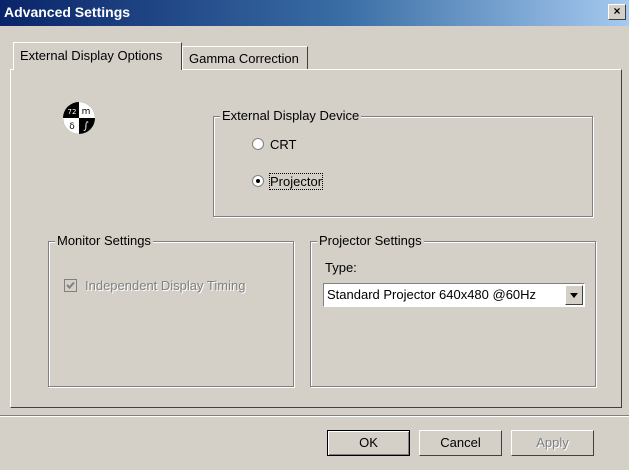 The height and width of the screenshot is (470, 629). I want to click on tab-gamma-correction: Gamma Correction, so click(245, 58).